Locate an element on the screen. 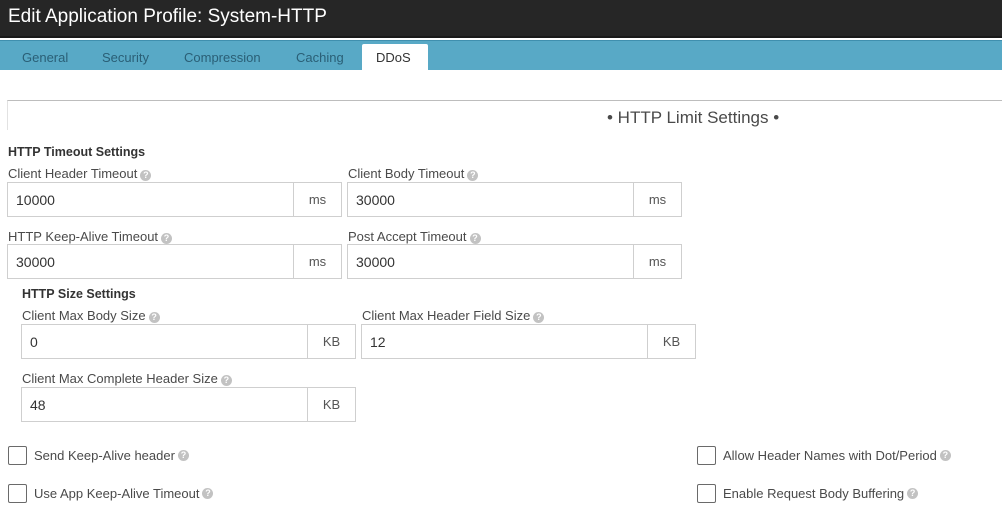  client-body-timeout-input is located at coordinates (490, 199).